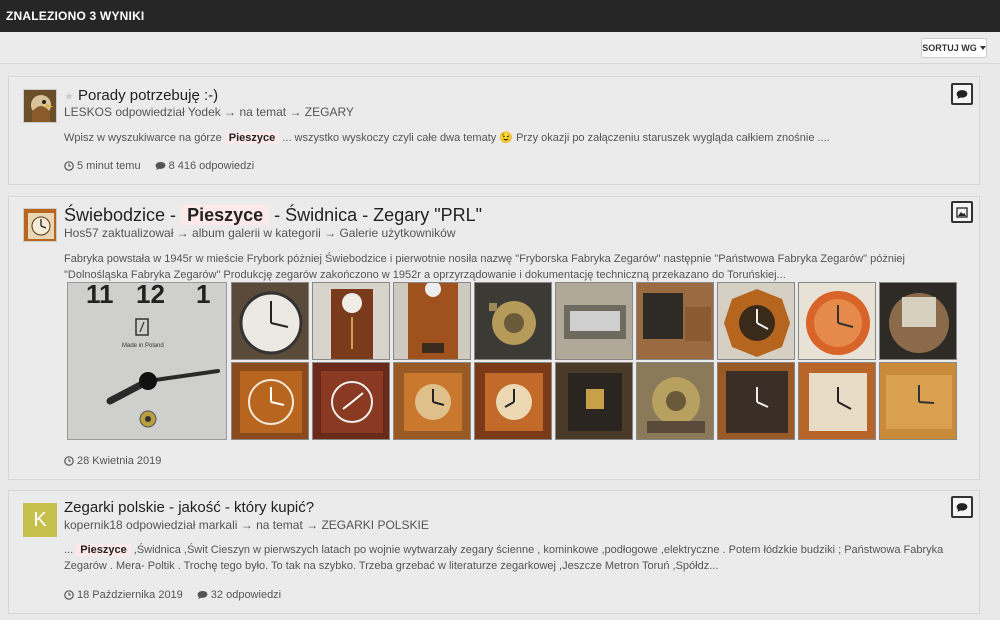 This screenshot has height=620, width=1000. I want to click on result-title: ★ Porady potrzebuję :-), so click(141, 95).